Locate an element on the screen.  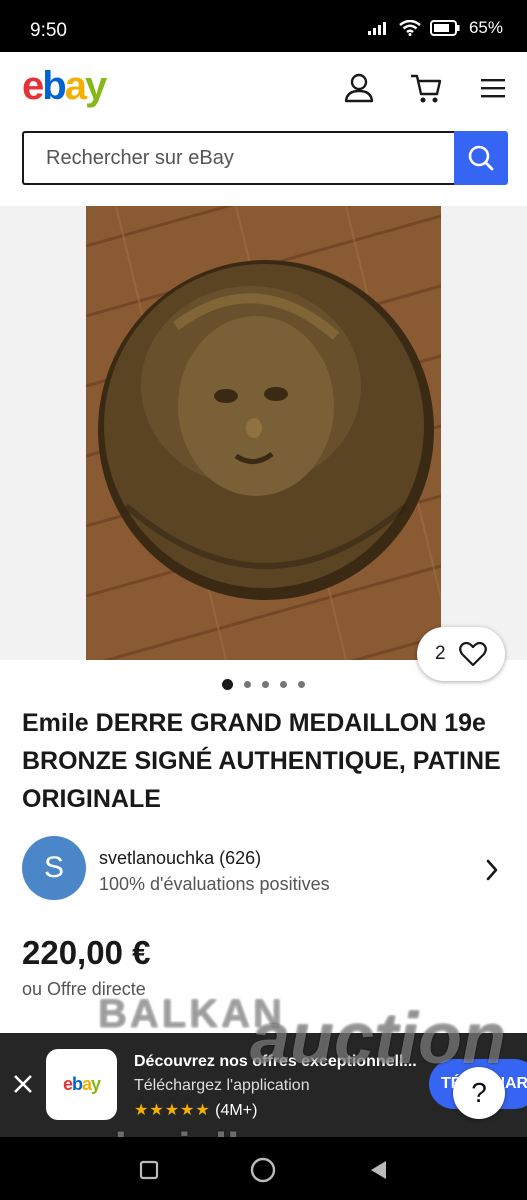
gallery-pagination is located at coordinates (263, 684).